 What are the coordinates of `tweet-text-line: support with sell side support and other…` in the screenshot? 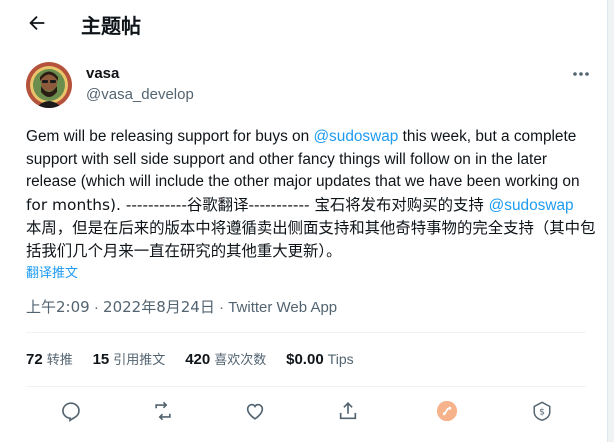 It's located at (286, 159).